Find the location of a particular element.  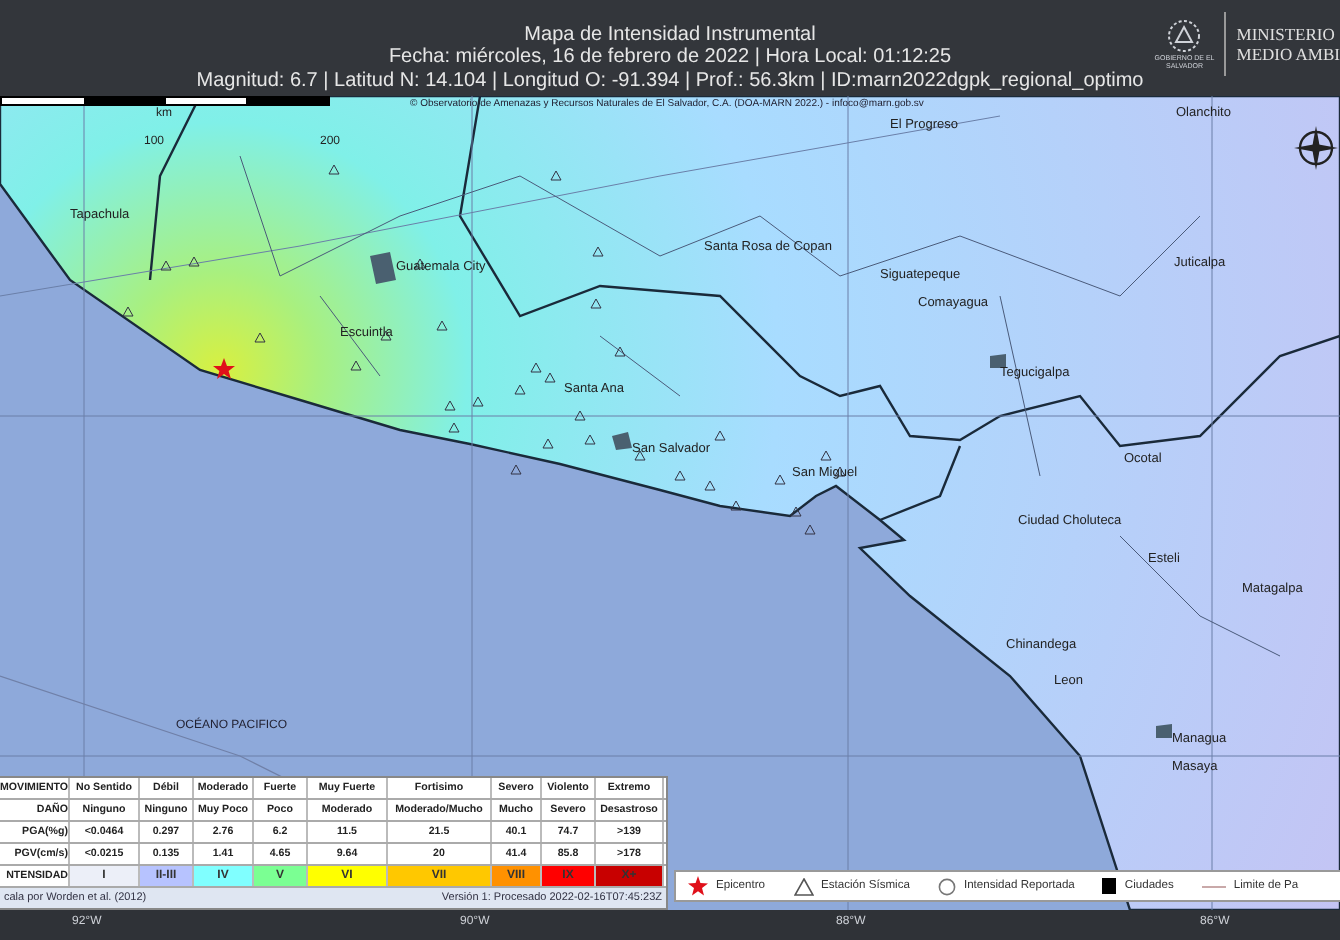

date-line: Fecha: miércoles, 16 de febrero de 2022 | Hora Local: 01:12:25 is located at coordinates (670, 57).